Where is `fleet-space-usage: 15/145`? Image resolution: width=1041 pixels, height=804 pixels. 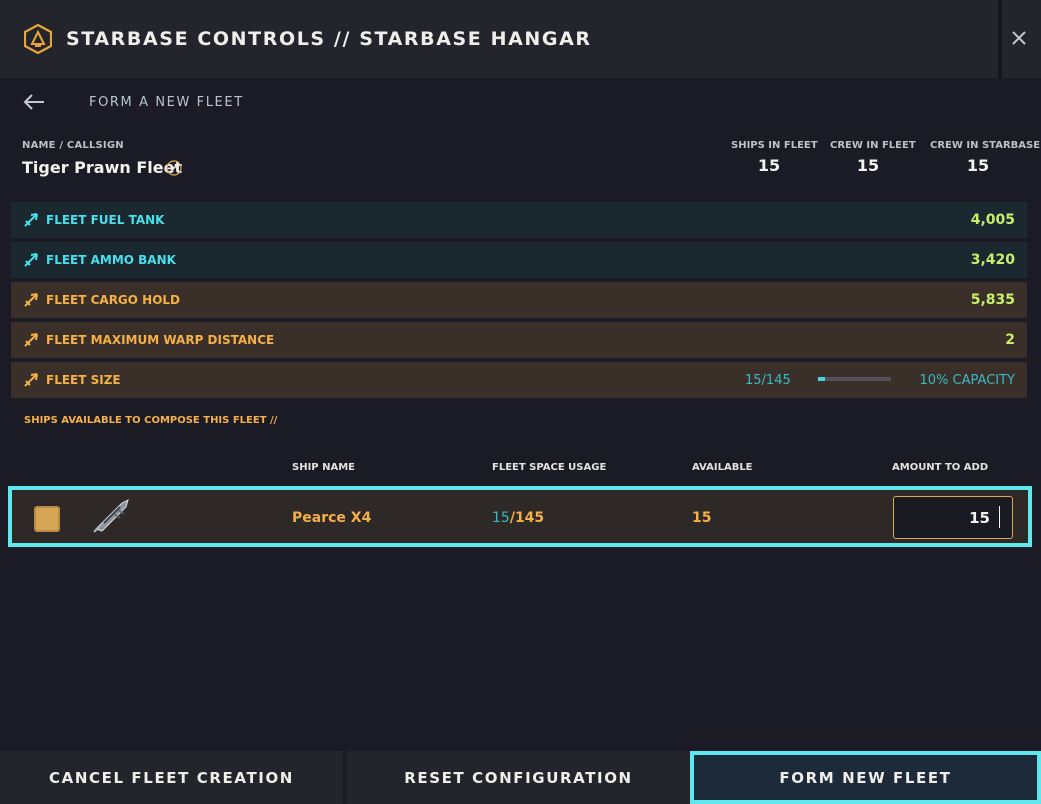 fleet-space-usage: 15/145 is located at coordinates (518, 518).